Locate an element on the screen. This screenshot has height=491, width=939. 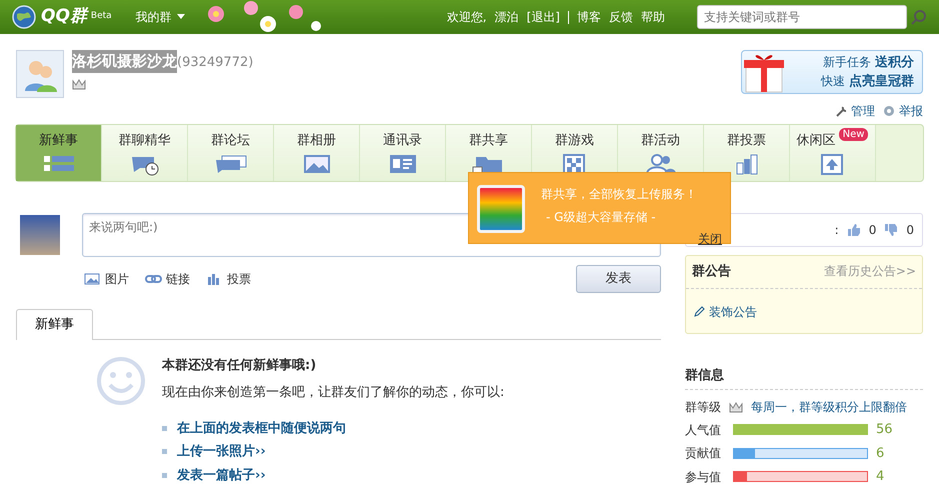
colon-text: : is located at coordinates (836, 230).